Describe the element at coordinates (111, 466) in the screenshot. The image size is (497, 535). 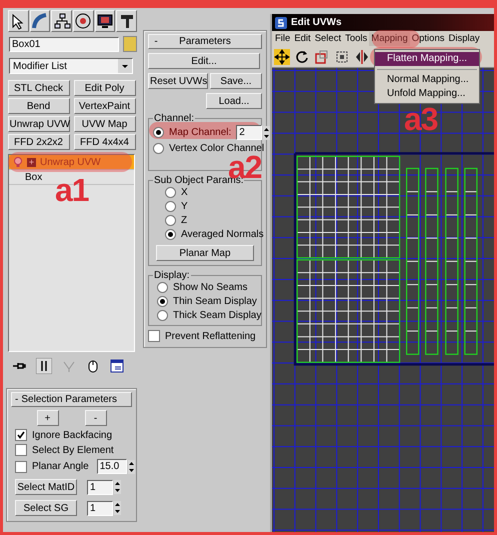
I see `spinner-field: 15.0` at that location.